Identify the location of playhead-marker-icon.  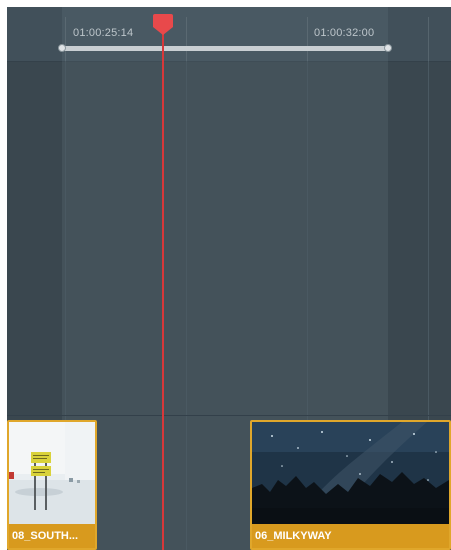
(163, 31).